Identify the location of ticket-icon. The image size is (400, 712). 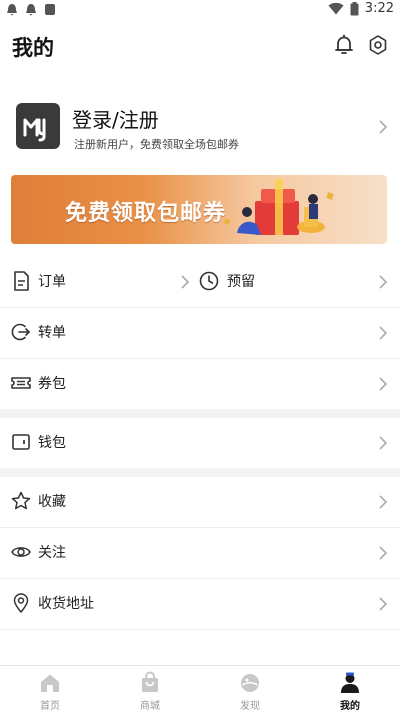
(21, 383).